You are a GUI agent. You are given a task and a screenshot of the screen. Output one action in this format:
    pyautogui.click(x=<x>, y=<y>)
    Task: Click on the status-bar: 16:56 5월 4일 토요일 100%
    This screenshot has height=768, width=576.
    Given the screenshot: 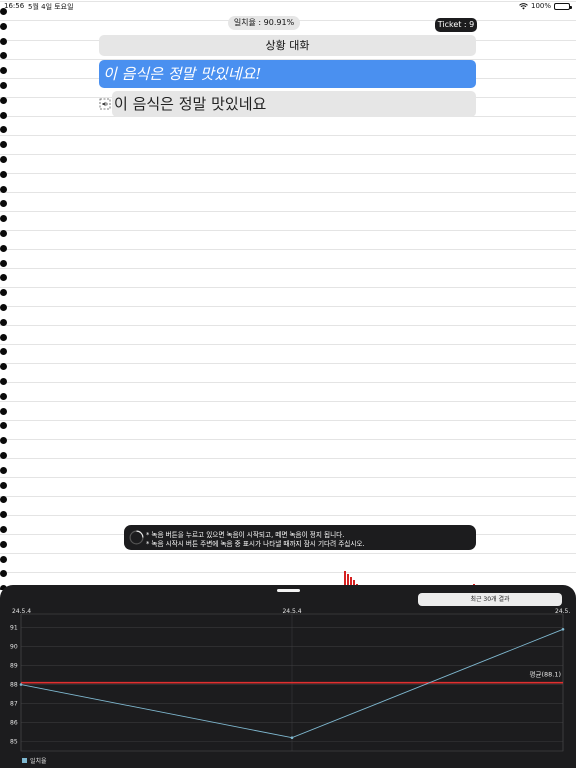 What is the action you would take?
    pyautogui.click(x=288, y=6)
    